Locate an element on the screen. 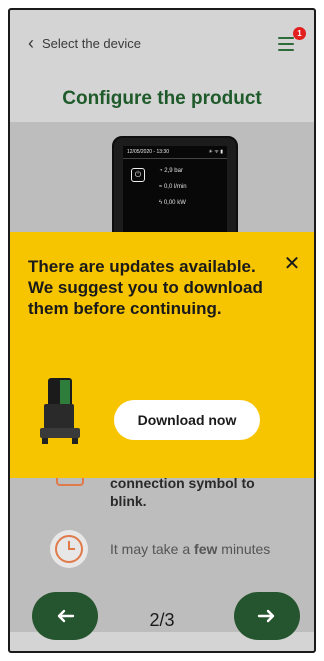 The width and height of the screenshot is (324, 661). device-datetime: 12/05/2020 - 13:30 is located at coordinates (148, 152).